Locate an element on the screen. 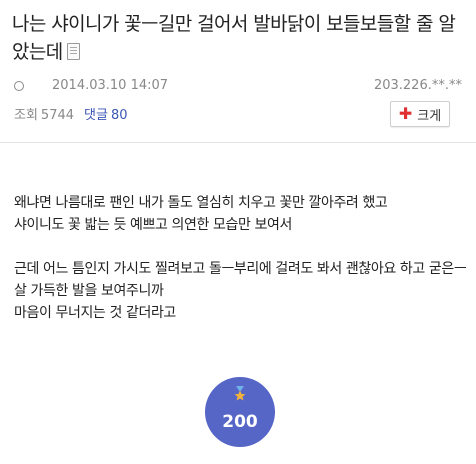 The width and height of the screenshot is (476, 464). vote-button: 200 is located at coordinates (240, 412).